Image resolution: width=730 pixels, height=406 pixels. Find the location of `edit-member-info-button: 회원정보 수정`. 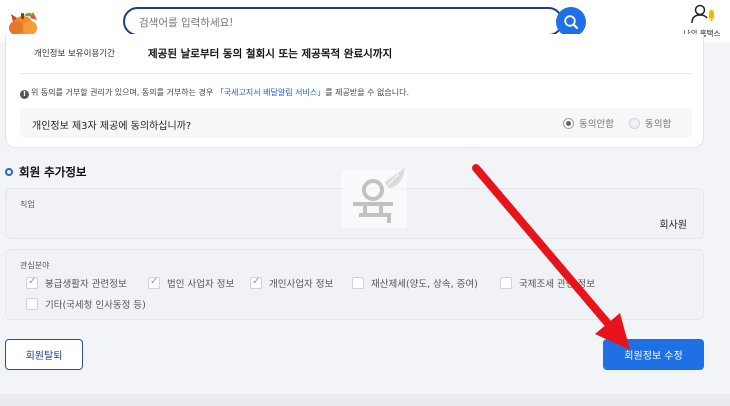

edit-member-info-button: 회원정보 수정 is located at coordinates (653, 354).